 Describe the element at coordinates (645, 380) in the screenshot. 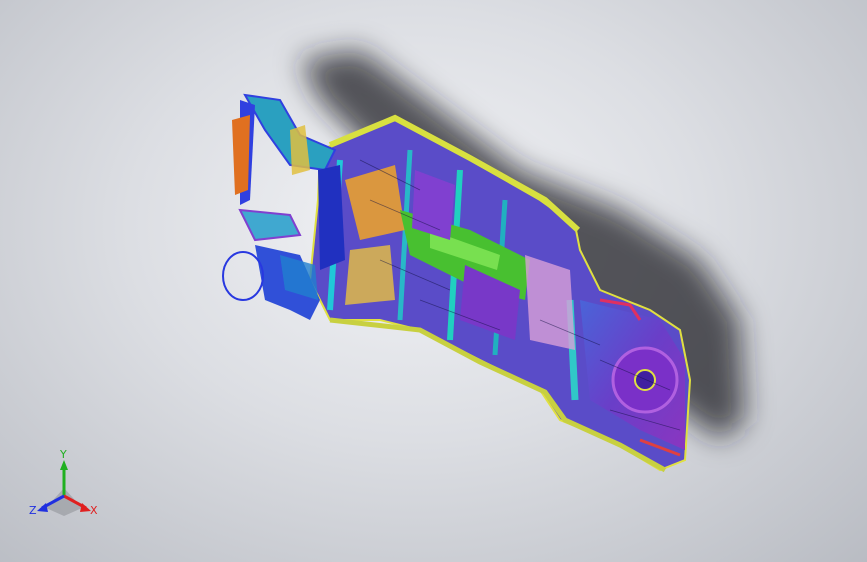

I see `spare-wheel-center` at that location.